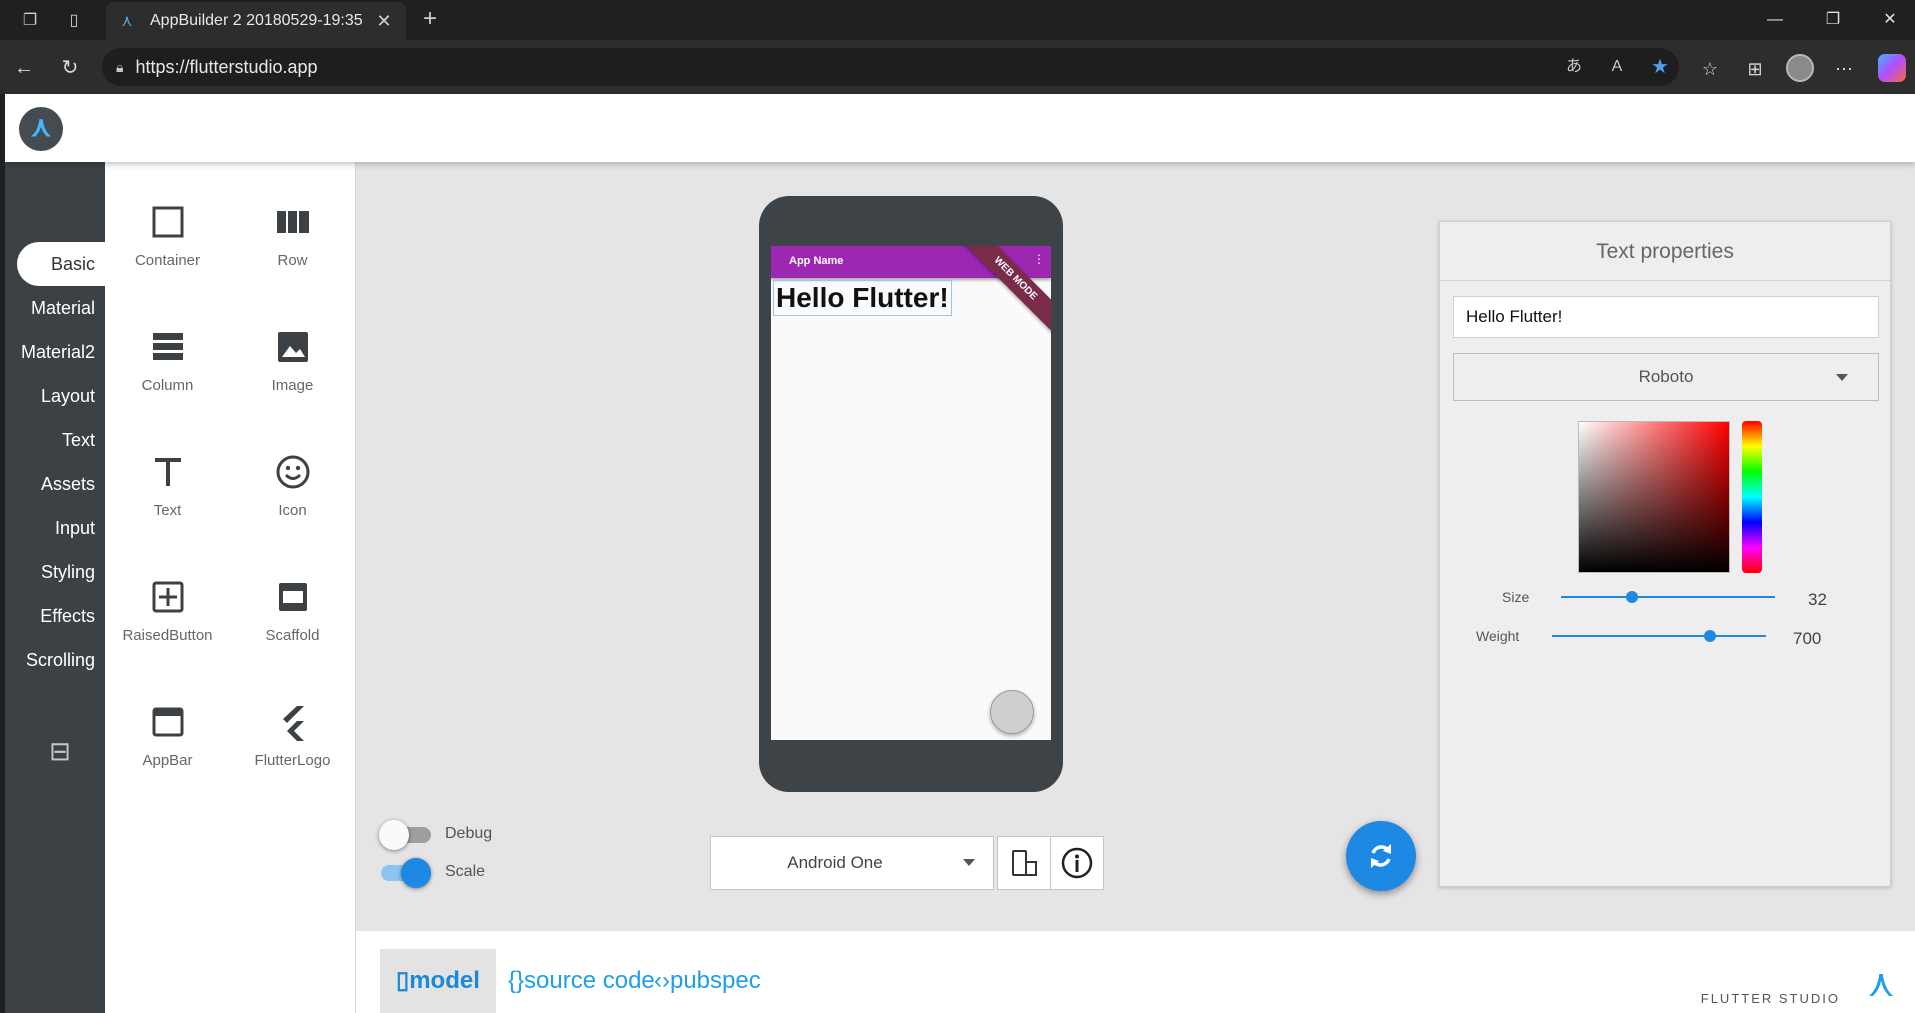  What do you see at coordinates (74, 20) in the screenshot?
I see `vertical-tabs-icon: ▯` at bounding box center [74, 20].